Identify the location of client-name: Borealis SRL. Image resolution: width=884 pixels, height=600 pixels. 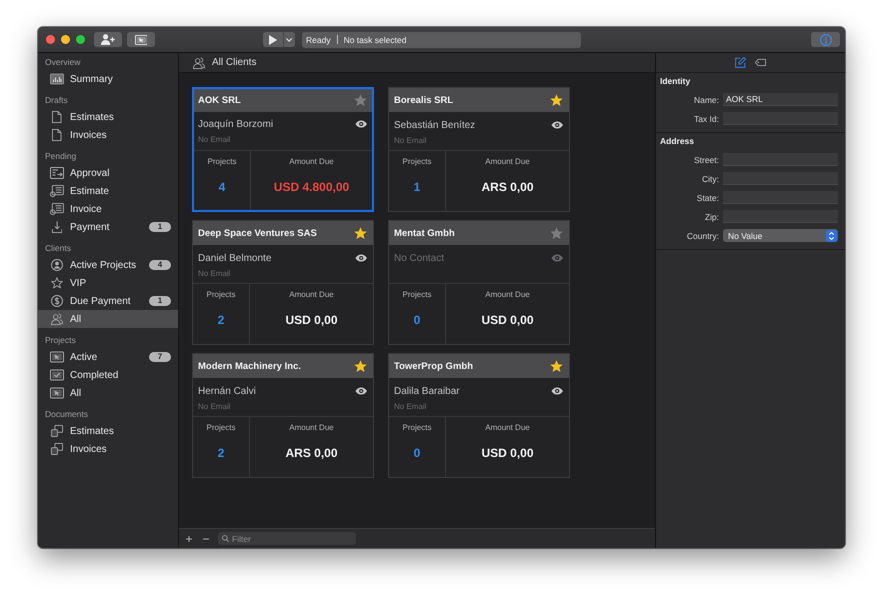
(424, 100).